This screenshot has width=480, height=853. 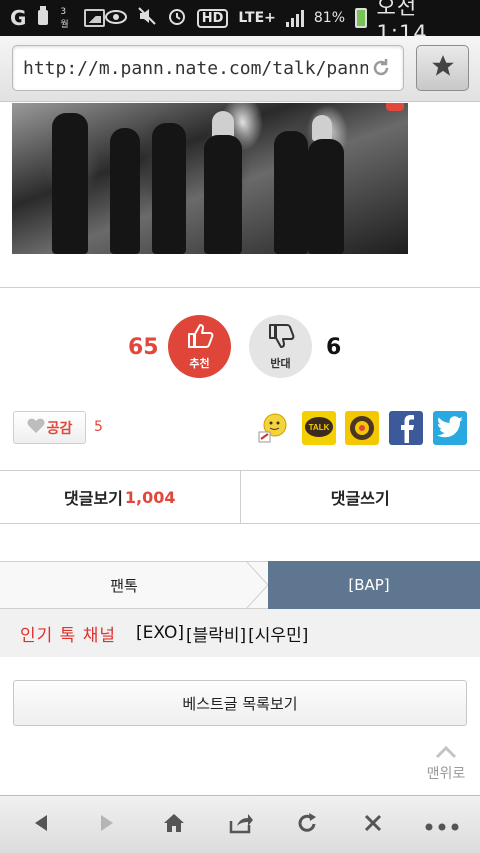 What do you see at coordinates (280, 363) in the screenshot?
I see `oppose-label: 반대` at bounding box center [280, 363].